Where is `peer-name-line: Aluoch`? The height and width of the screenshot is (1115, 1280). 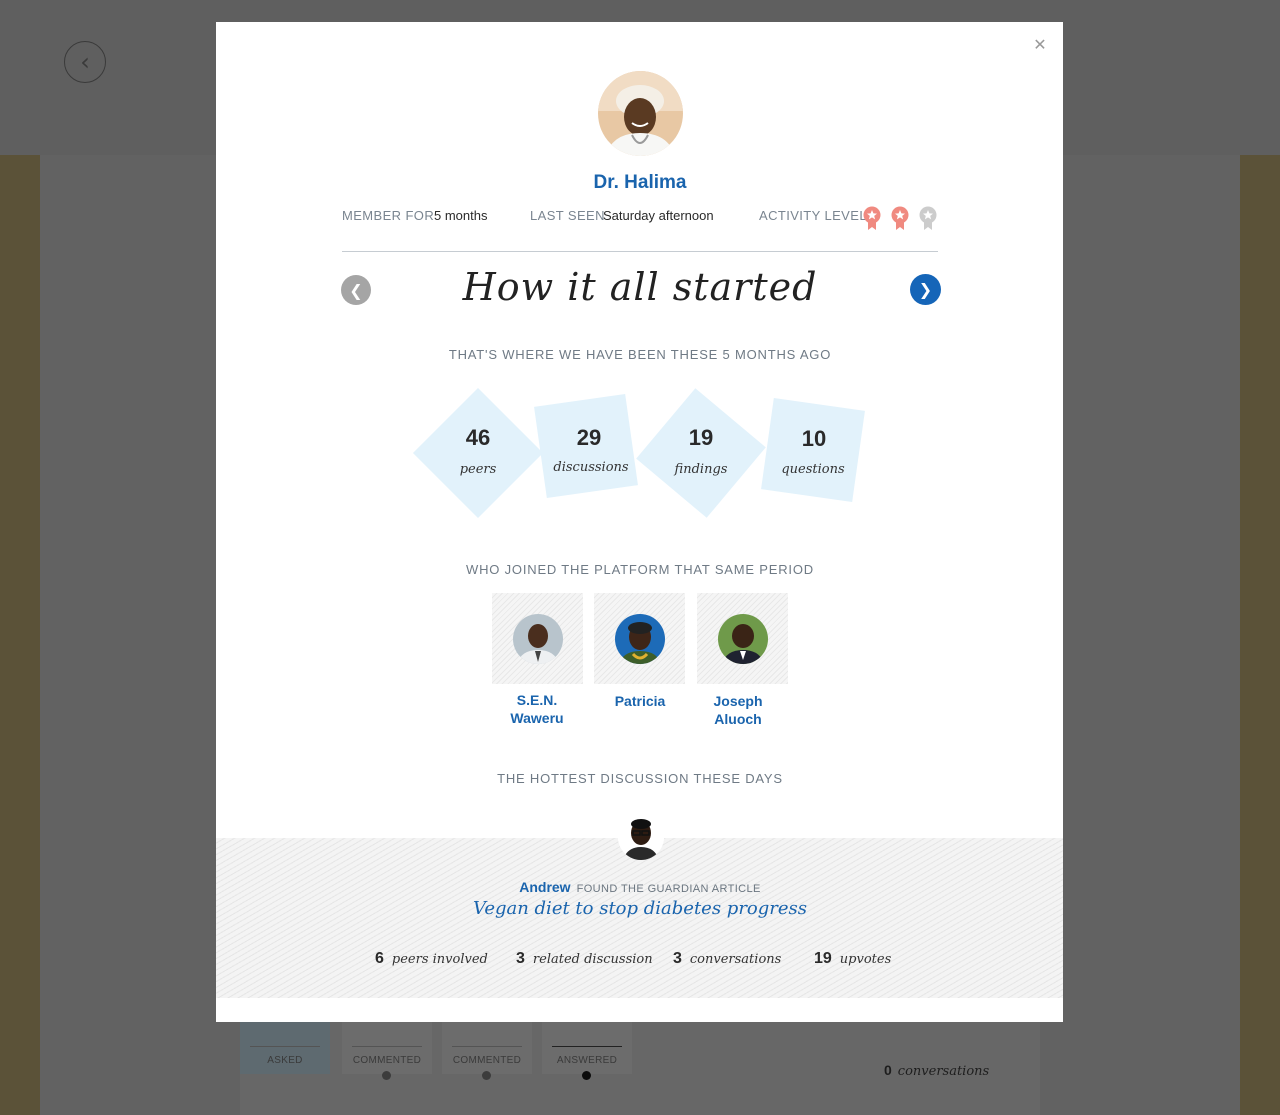 peer-name-line: Aluoch is located at coordinates (738, 719).